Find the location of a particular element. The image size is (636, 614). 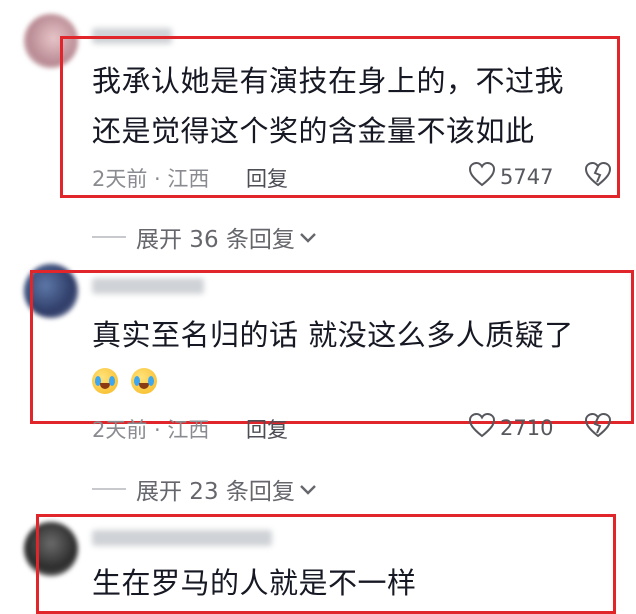

comment-text-line: 生在罗马的人就是不一样 is located at coordinates (254, 583).